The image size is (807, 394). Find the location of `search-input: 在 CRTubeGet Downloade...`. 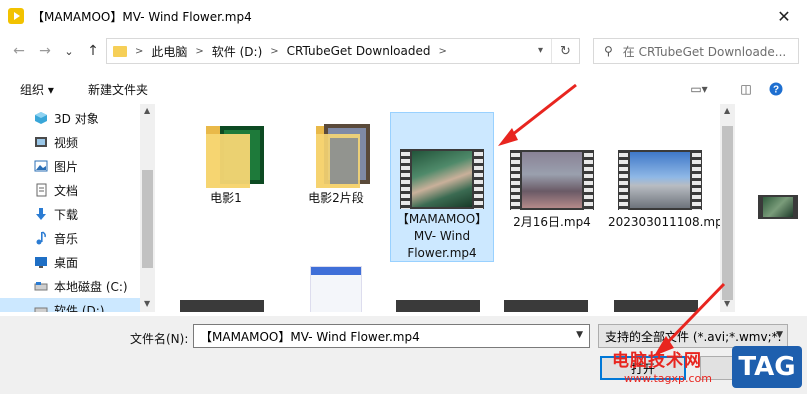

search-input: 在 CRTubeGet Downloade... is located at coordinates (708, 51).